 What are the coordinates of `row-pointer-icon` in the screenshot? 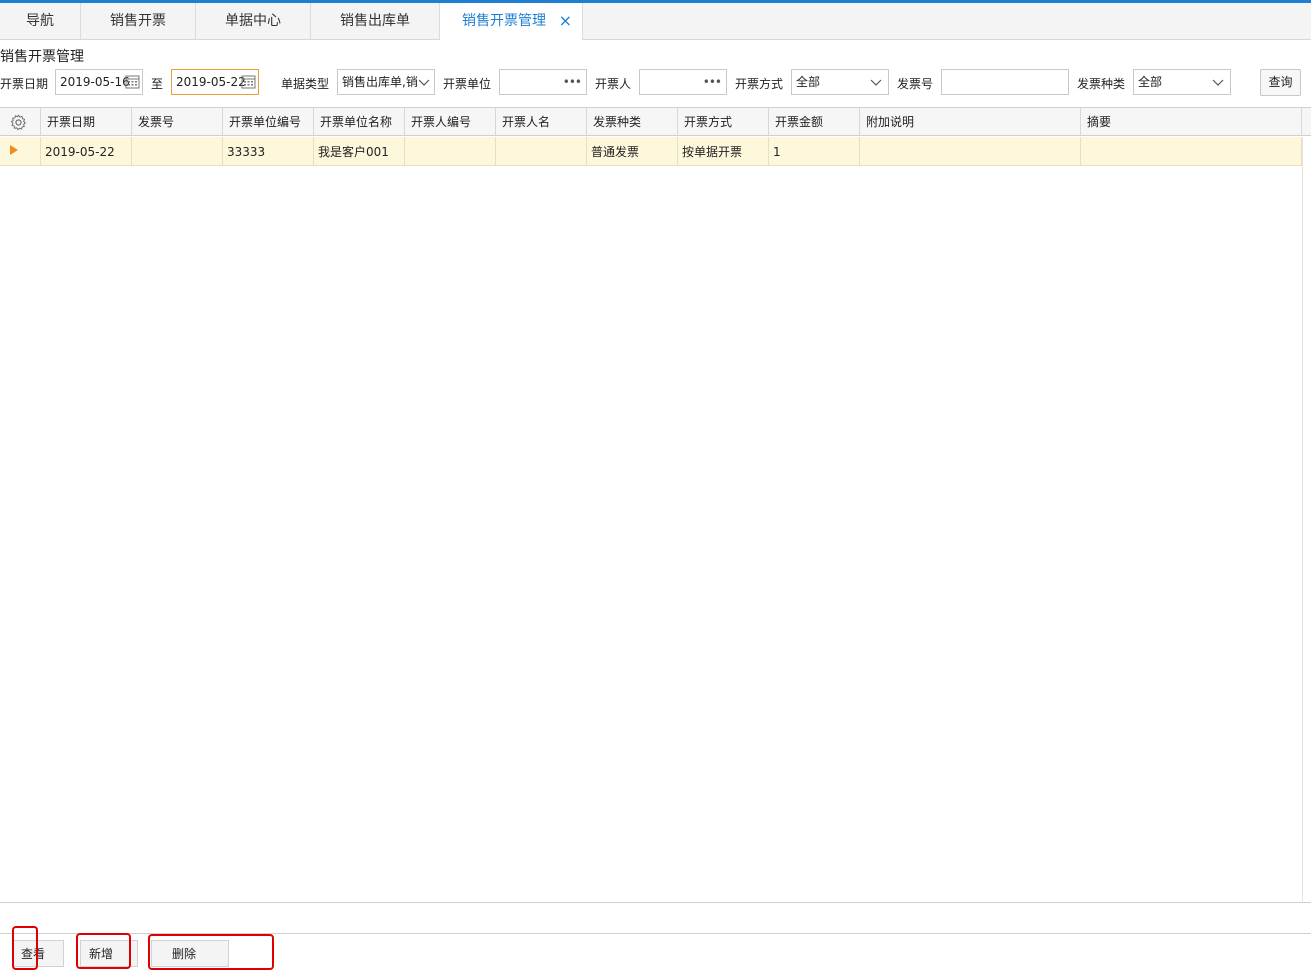 It's located at (14, 150).